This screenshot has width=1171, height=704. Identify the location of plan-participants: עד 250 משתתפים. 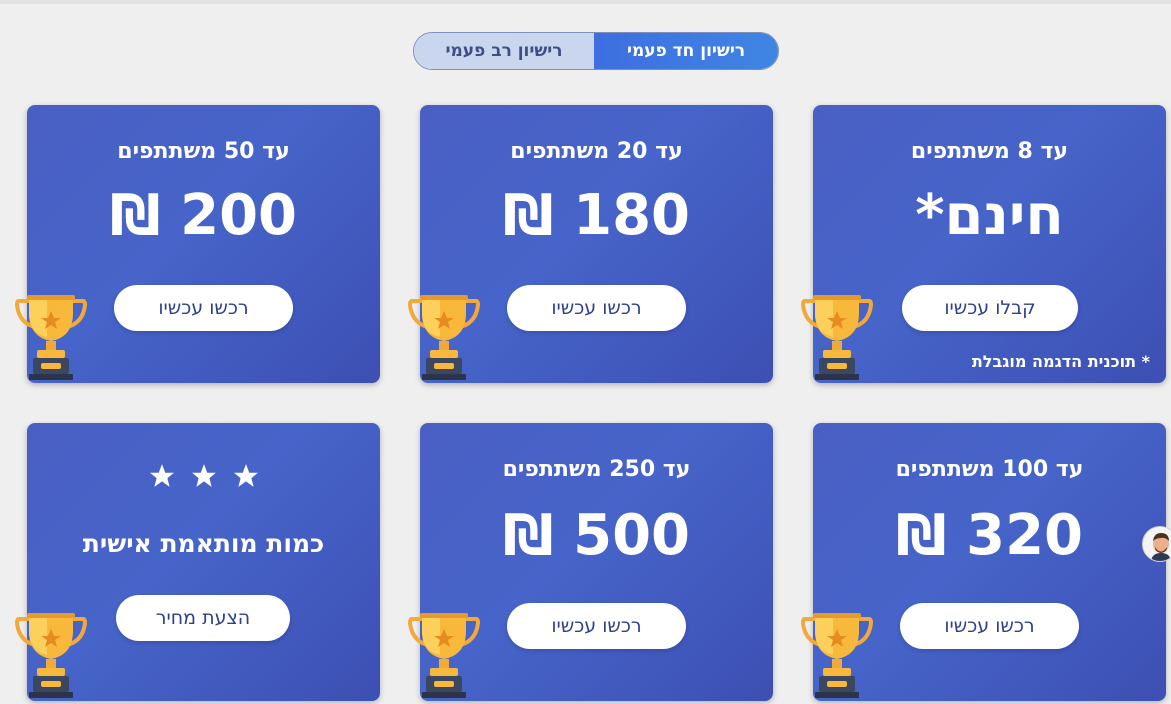
(596, 469).